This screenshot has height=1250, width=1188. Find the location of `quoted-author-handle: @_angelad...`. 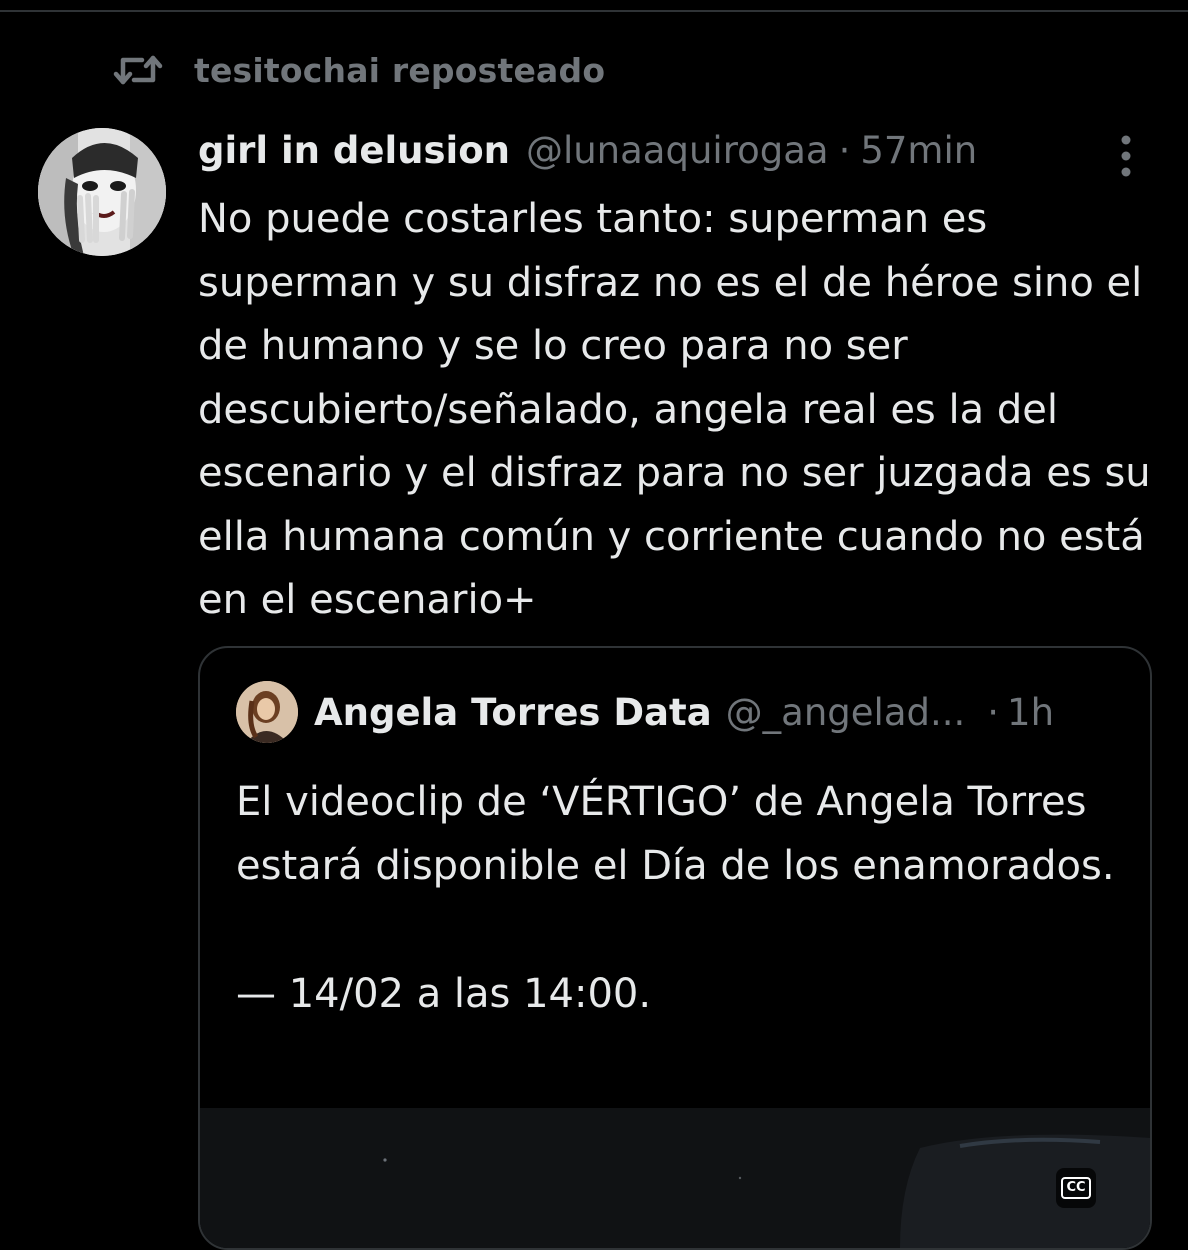

quoted-author-handle: @_angelad... is located at coordinates (845, 712).